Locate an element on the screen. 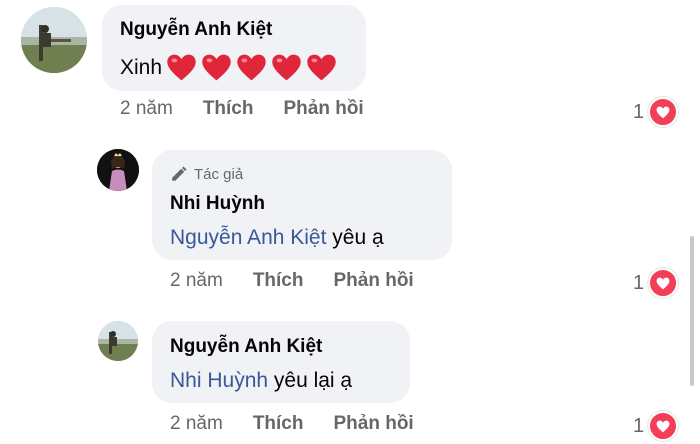 This screenshot has width=700, height=444. comment-author: Nhi Huỳnh is located at coordinates (217, 204).